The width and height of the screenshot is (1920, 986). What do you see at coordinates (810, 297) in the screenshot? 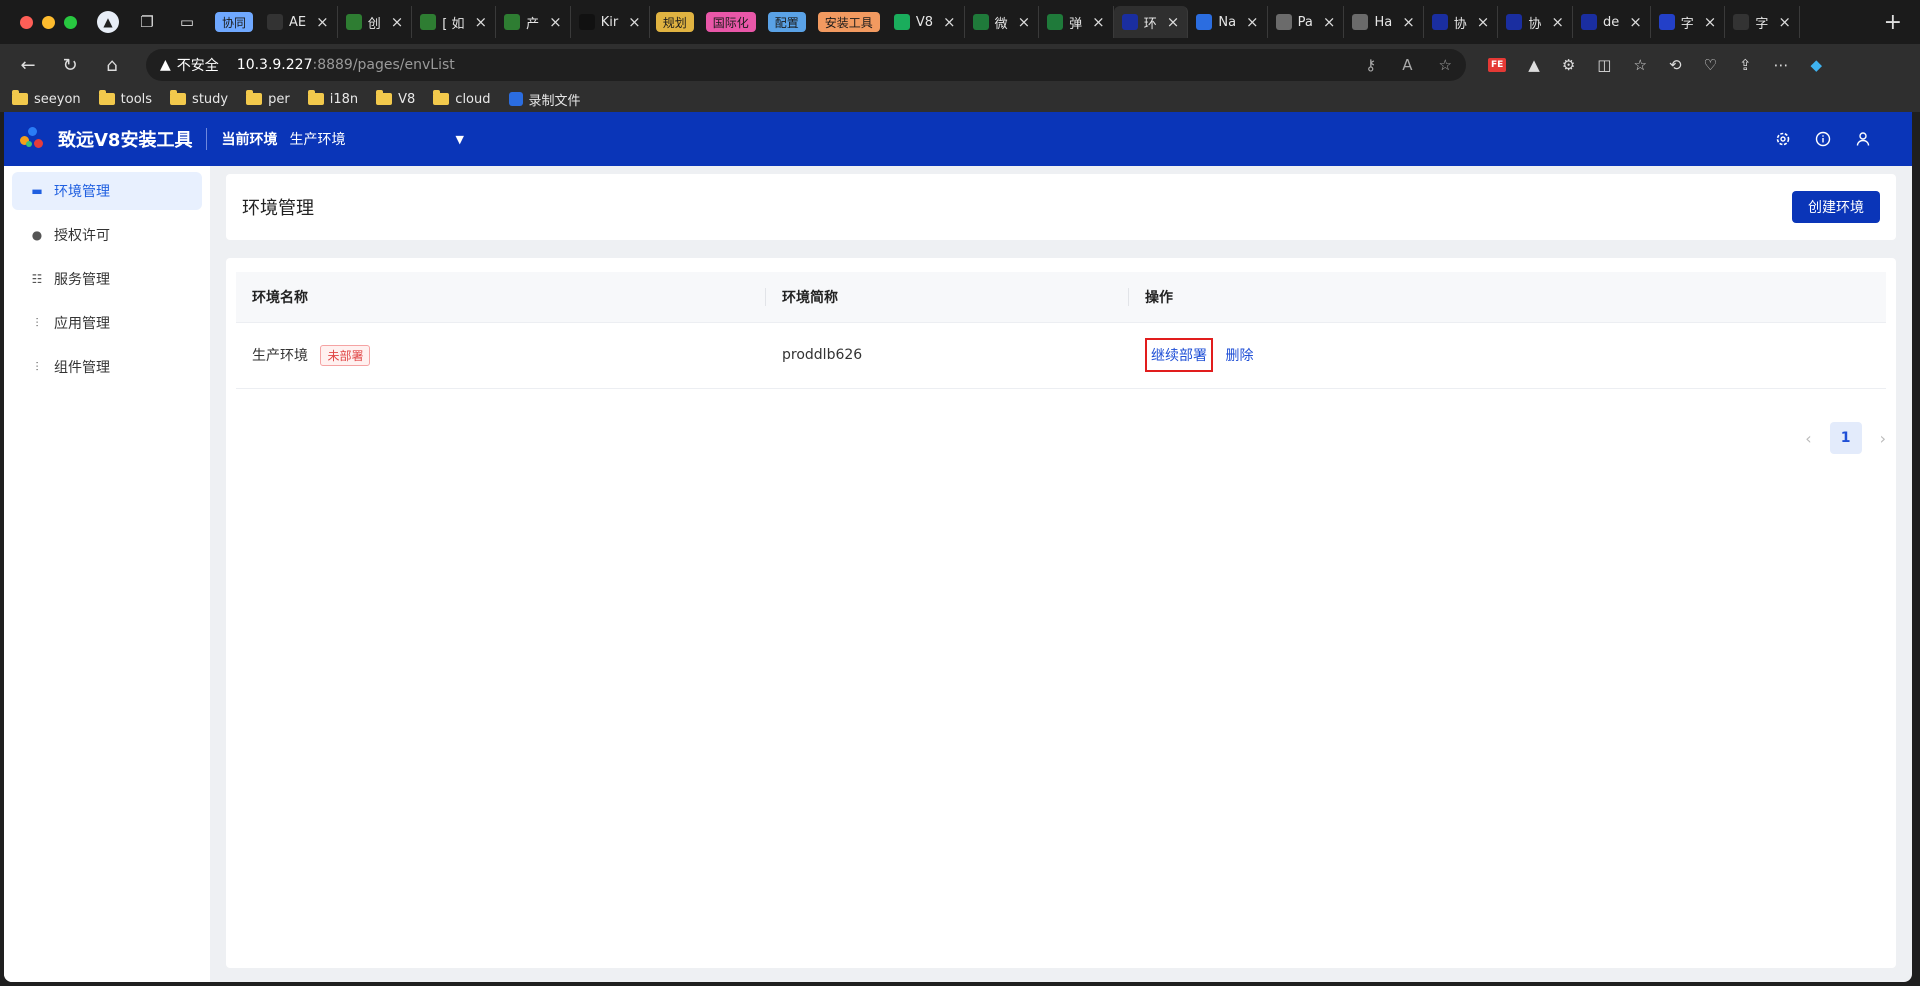
I see `column-header-label: 环境简称` at bounding box center [810, 297].